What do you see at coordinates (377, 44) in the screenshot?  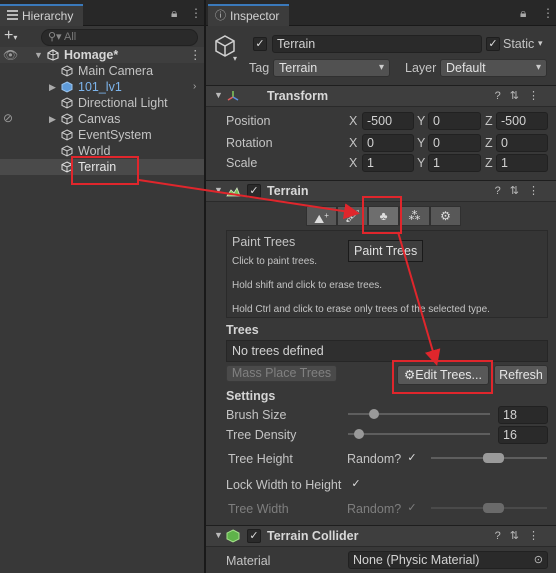 I see `object-name-field: Terrain` at bounding box center [377, 44].